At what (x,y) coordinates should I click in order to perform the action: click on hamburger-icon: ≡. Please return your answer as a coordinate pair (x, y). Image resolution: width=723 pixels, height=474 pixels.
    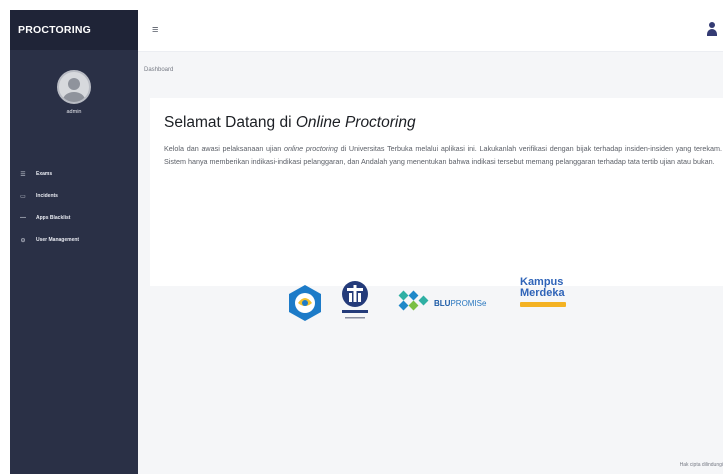
    Looking at the image, I should click on (155, 30).